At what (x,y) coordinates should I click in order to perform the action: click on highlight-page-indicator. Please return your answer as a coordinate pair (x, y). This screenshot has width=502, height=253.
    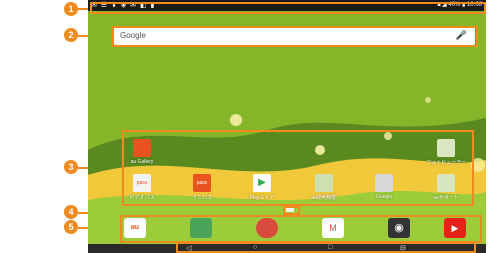
    Looking at the image, I should click on (291, 210).